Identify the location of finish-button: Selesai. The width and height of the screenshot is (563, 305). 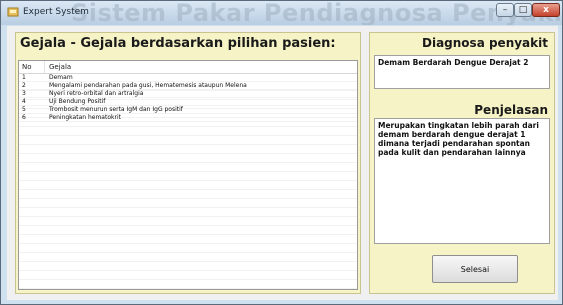
(475, 269).